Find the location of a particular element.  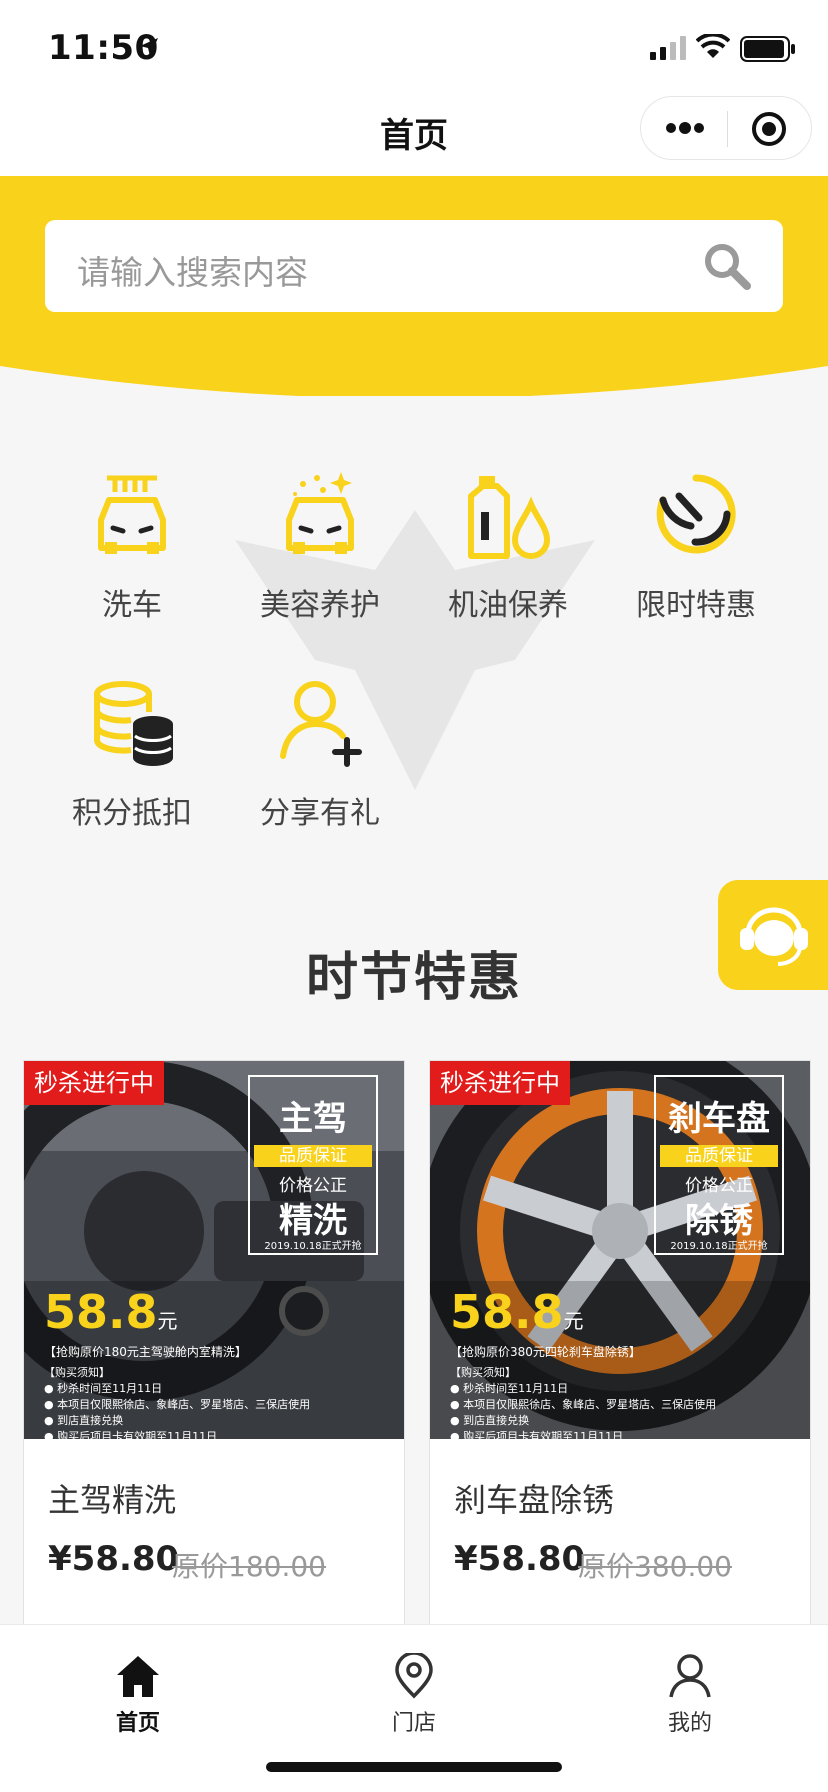

category-label: 机油保养 is located at coordinates (508, 605).